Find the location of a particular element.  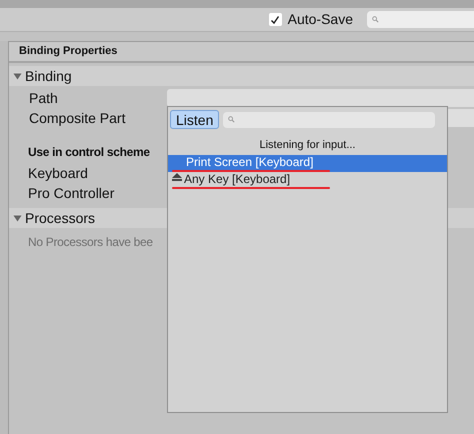

input-list-item: Print Screen [Keyboard] is located at coordinates (307, 163).